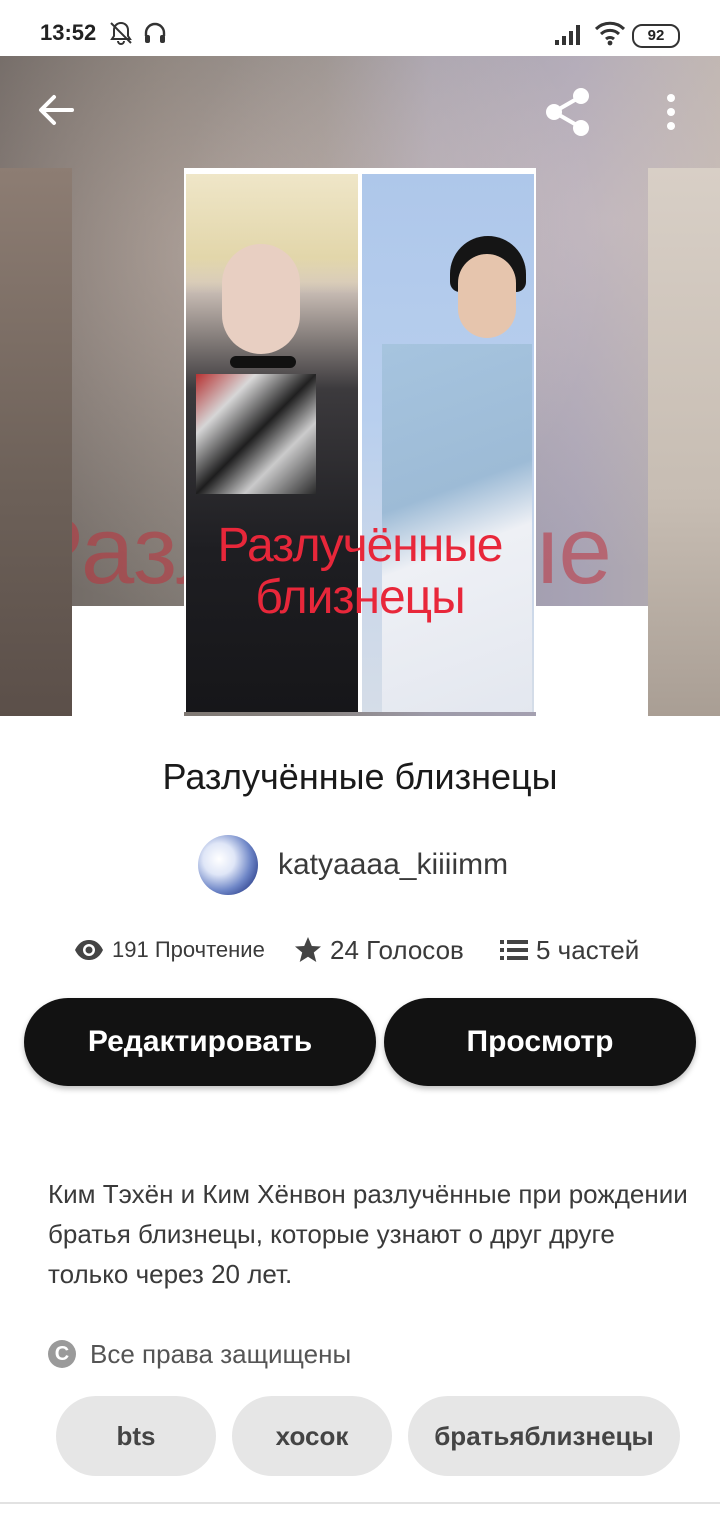 The image size is (720, 1520). I want to click on more-vertical-icon, so click(671, 112).